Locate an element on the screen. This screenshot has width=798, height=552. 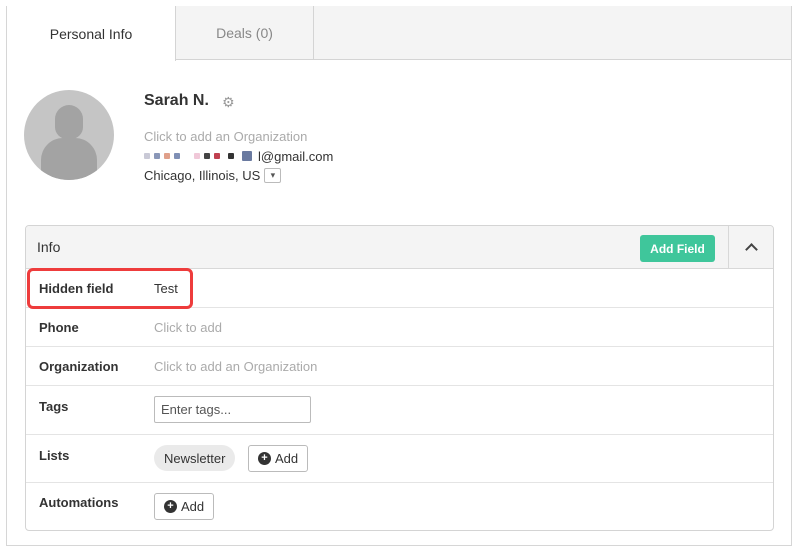
field-row-lists: Lists Newsletter + Add is located at coordinates (399, 459).